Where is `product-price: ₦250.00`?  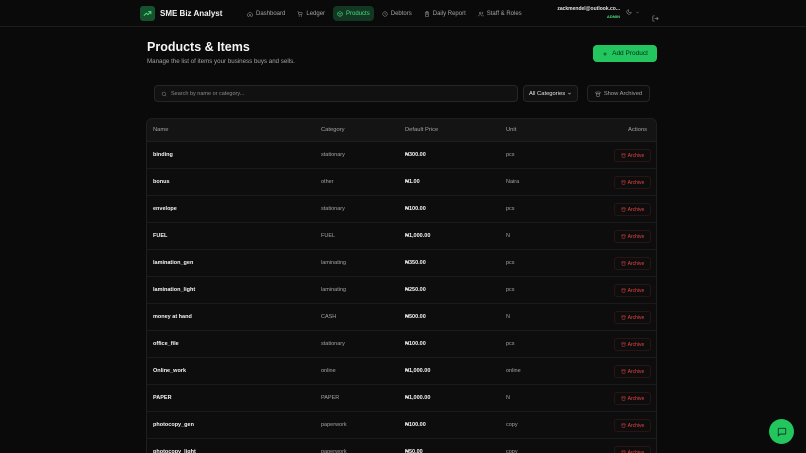
product-price: ₦250.00 is located at coordinates (415, 290).